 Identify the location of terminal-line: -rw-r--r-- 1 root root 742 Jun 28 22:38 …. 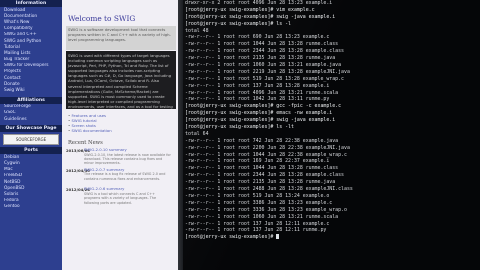
(262, 140).